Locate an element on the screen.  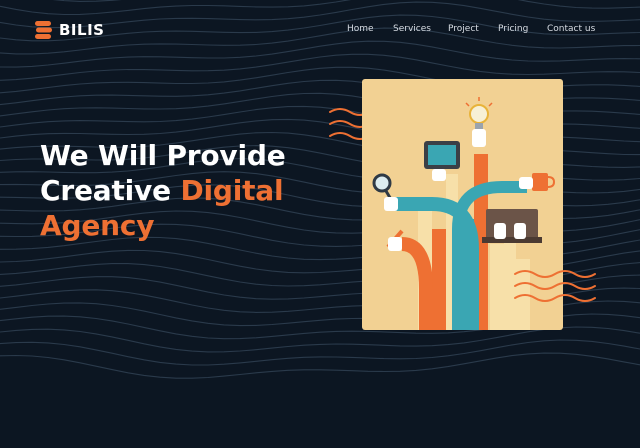
nav-project: Project is located at coordinates (463, 29).